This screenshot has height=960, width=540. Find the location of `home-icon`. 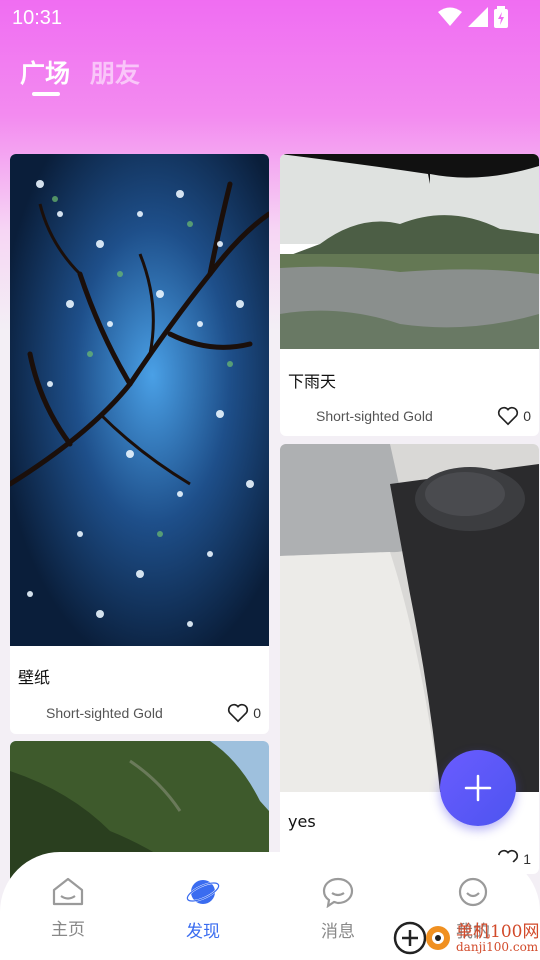

home-icon is located at coordinates (68, 891).